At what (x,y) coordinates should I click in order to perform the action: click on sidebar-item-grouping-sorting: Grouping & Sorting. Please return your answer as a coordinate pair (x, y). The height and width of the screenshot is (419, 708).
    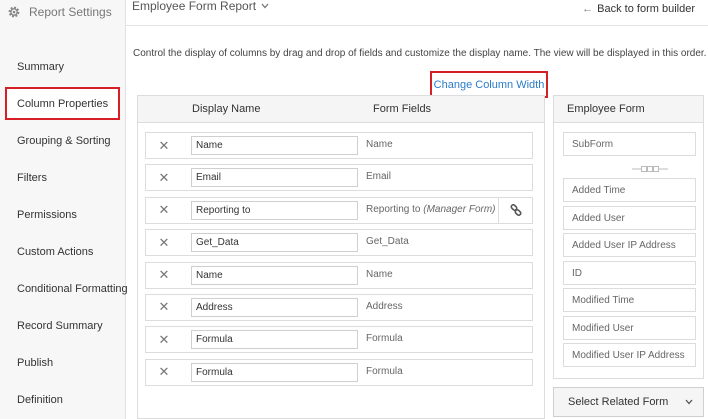
    Looking at the image, I should click on (63, 140).